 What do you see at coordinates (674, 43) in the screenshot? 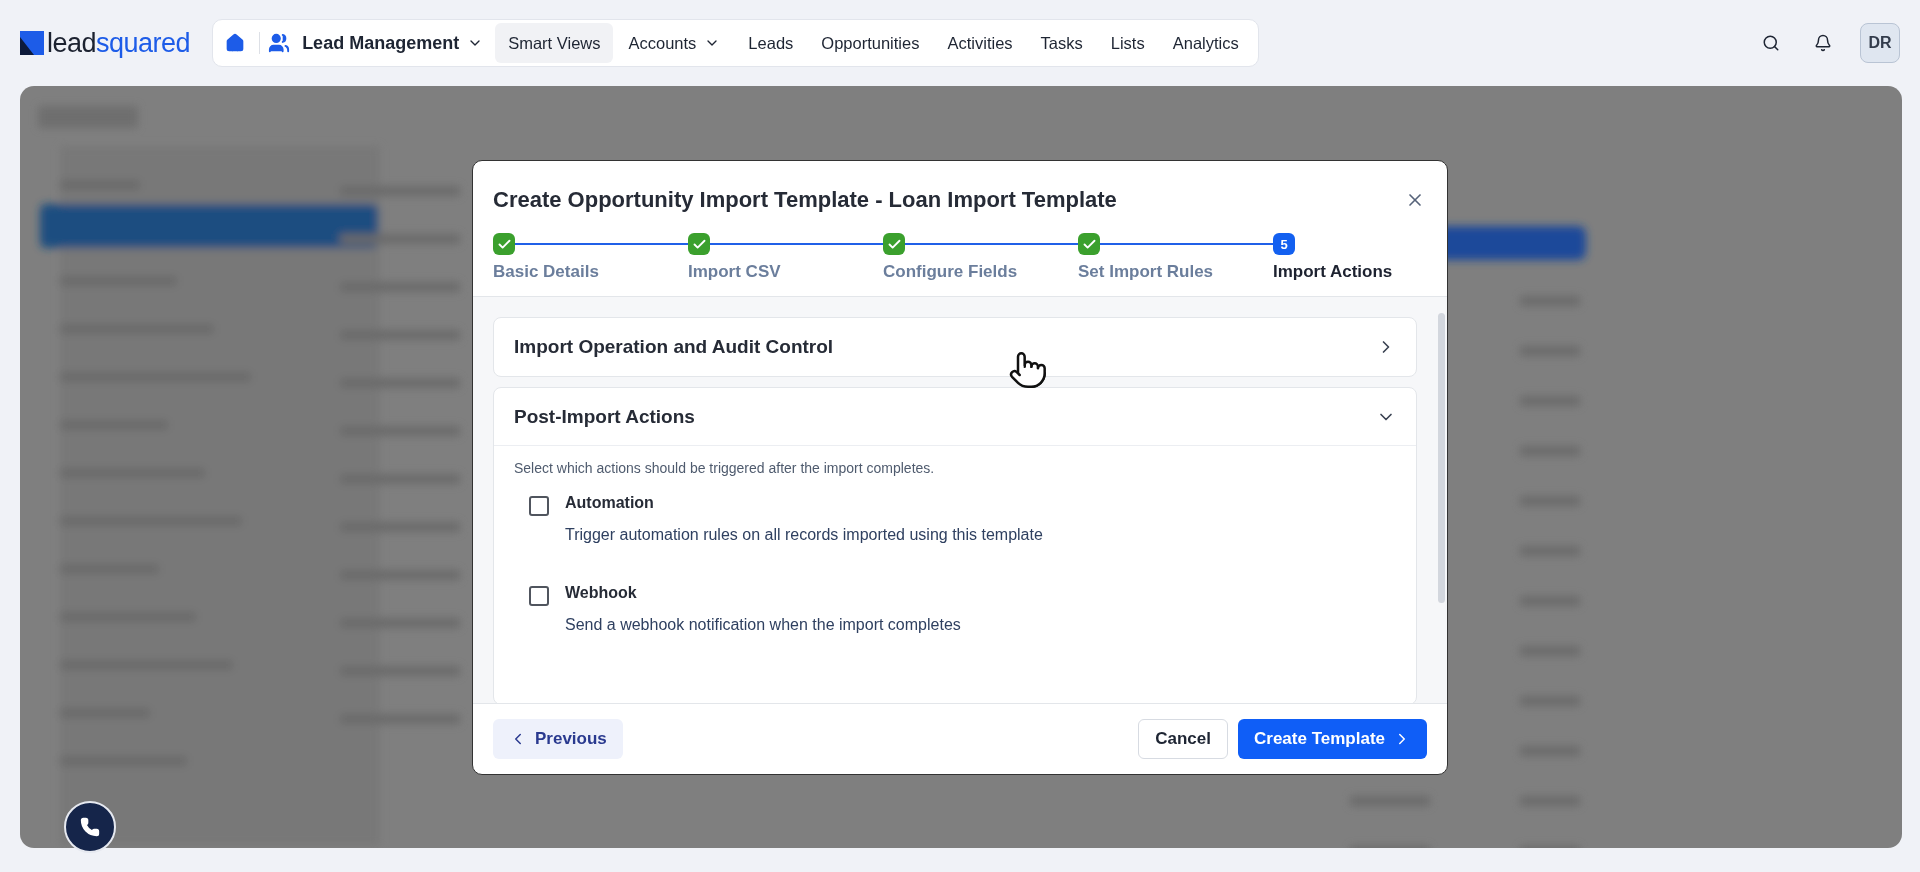
I see `nav-item: Accounts` at bounding box center [674, 43].